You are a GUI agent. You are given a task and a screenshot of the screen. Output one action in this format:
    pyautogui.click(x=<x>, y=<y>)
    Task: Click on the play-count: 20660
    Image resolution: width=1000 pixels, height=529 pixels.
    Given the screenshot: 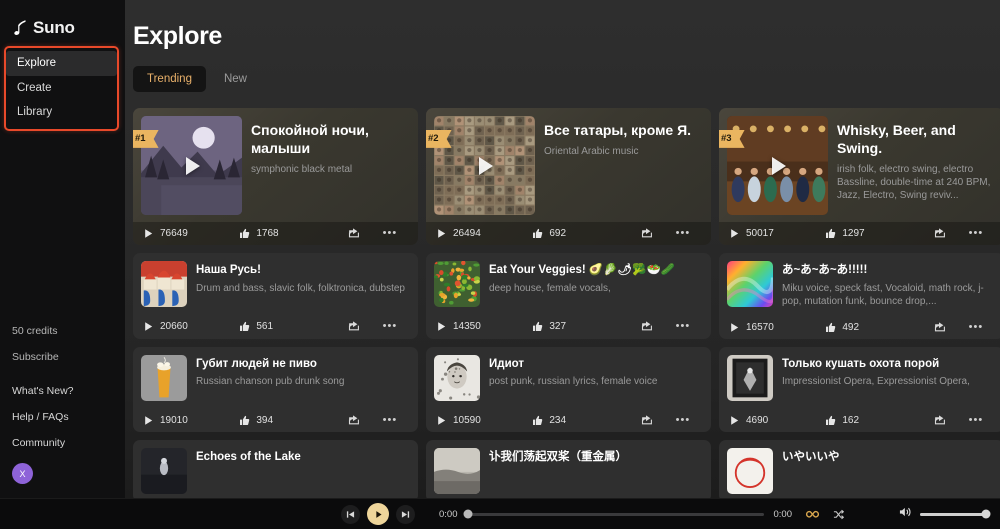 What is the action you would take?
    pyautogui.click(x=191, y=326)
    